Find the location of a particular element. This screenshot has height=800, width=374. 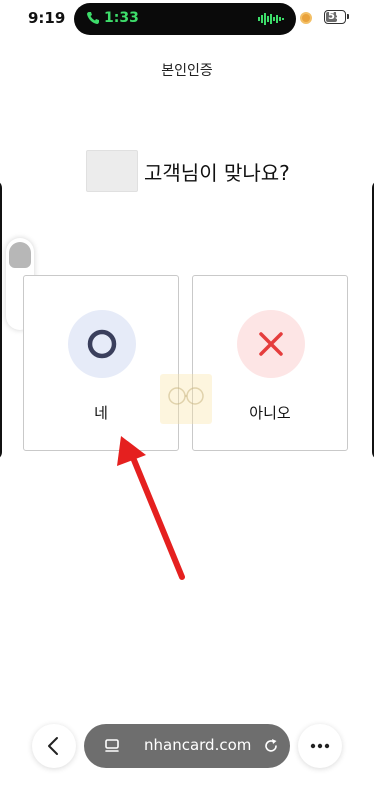

status-time: 9:19 is located at coordinates (47, 18).